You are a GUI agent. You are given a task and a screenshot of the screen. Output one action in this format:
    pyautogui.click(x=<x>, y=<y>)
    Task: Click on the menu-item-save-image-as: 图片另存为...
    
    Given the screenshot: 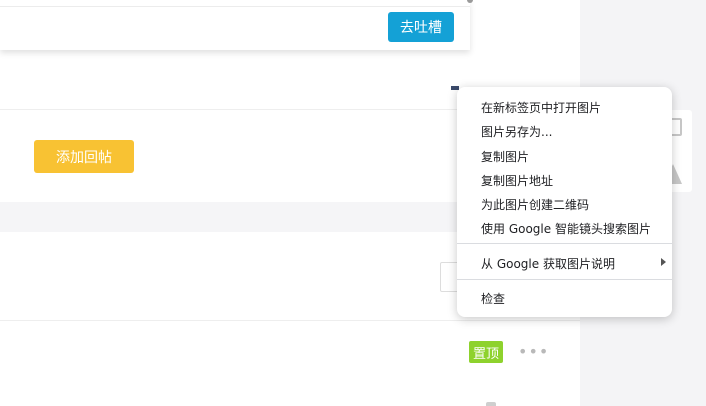 What is the action you would take?
    pyautogui.click(x=573, y=131)
    